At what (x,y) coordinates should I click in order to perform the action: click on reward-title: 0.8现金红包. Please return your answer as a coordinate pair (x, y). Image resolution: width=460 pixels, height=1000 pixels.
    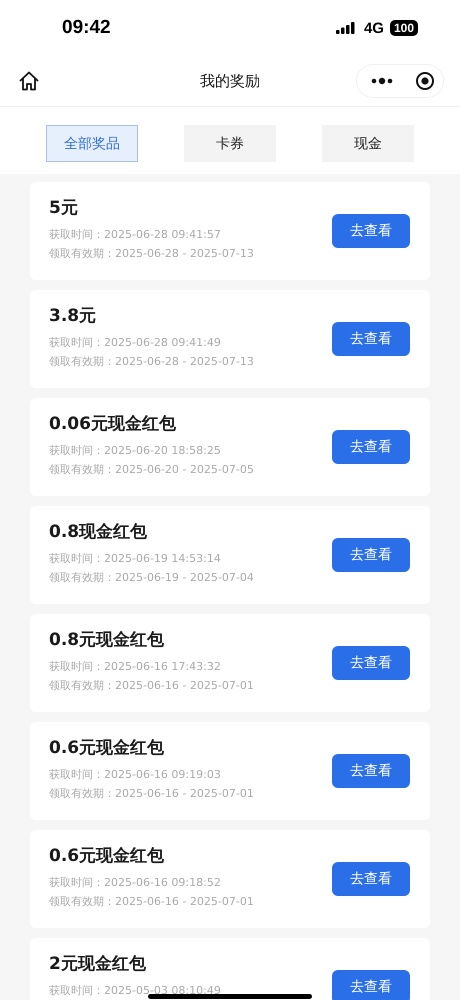
    Looking at the image, I should click on (98, 532).